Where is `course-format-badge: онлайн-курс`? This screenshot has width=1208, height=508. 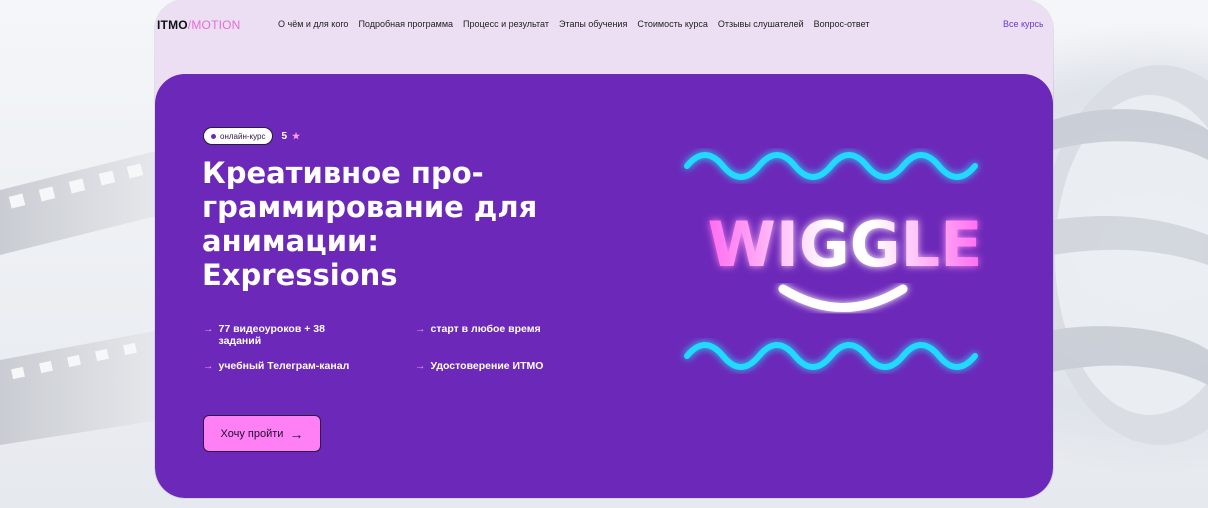
course-format-badge: онлайн-курс is located at coordinates (238, 136).